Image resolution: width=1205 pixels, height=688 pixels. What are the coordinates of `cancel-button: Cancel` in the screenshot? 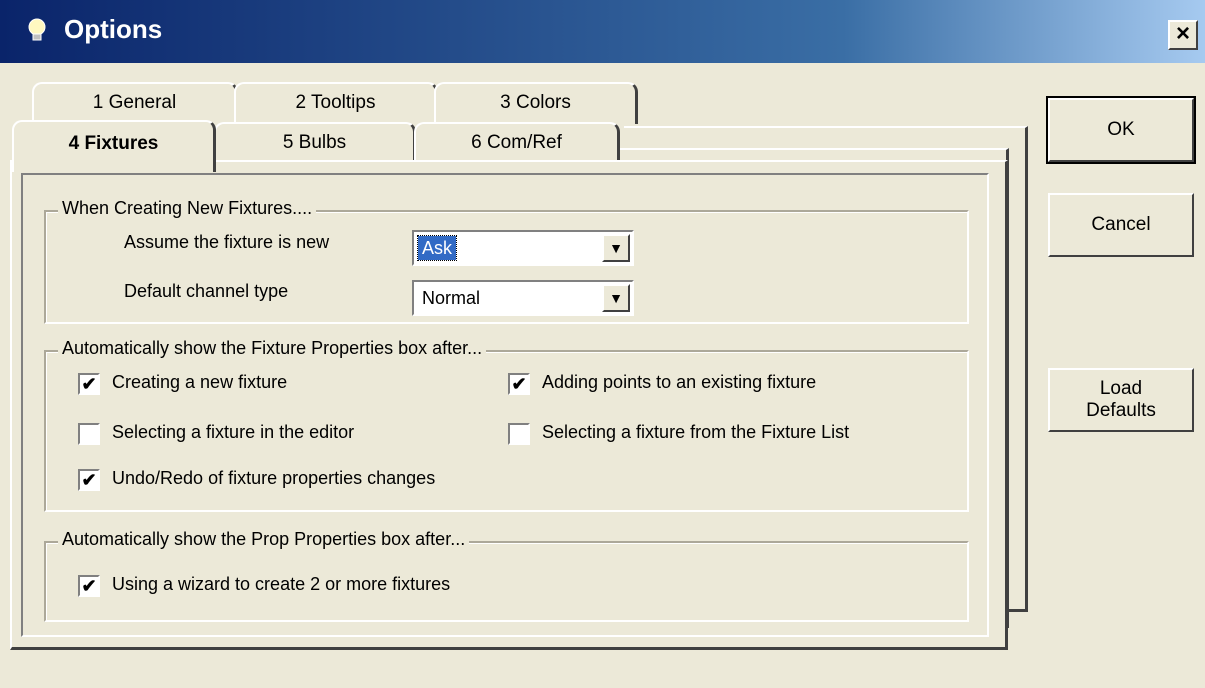 It's located at (1121, 225).